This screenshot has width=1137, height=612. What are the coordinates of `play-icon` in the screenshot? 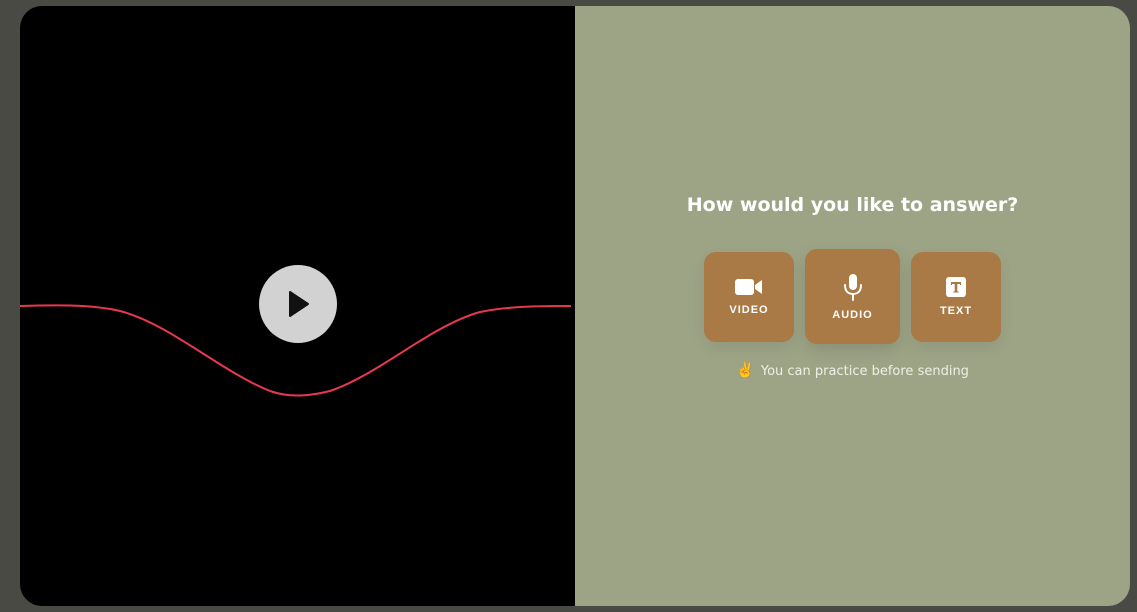 It's located at (298, 304).